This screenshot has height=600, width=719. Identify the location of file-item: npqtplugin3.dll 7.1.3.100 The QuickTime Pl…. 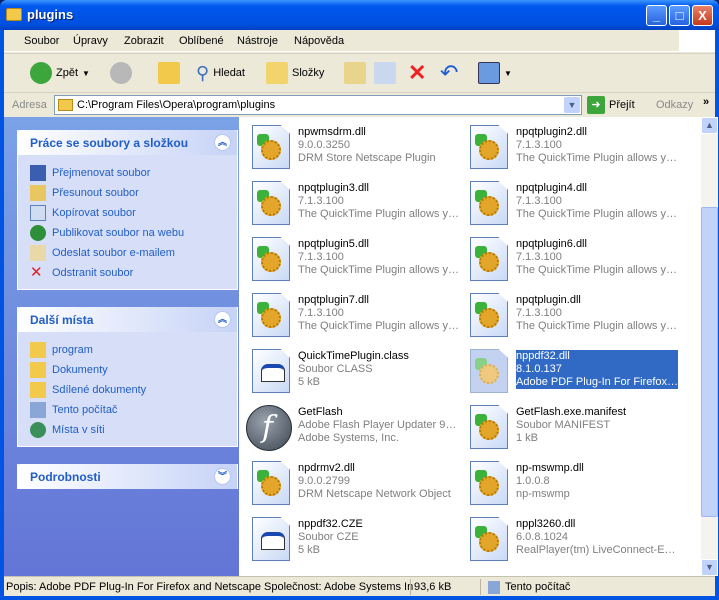
(361, 206).